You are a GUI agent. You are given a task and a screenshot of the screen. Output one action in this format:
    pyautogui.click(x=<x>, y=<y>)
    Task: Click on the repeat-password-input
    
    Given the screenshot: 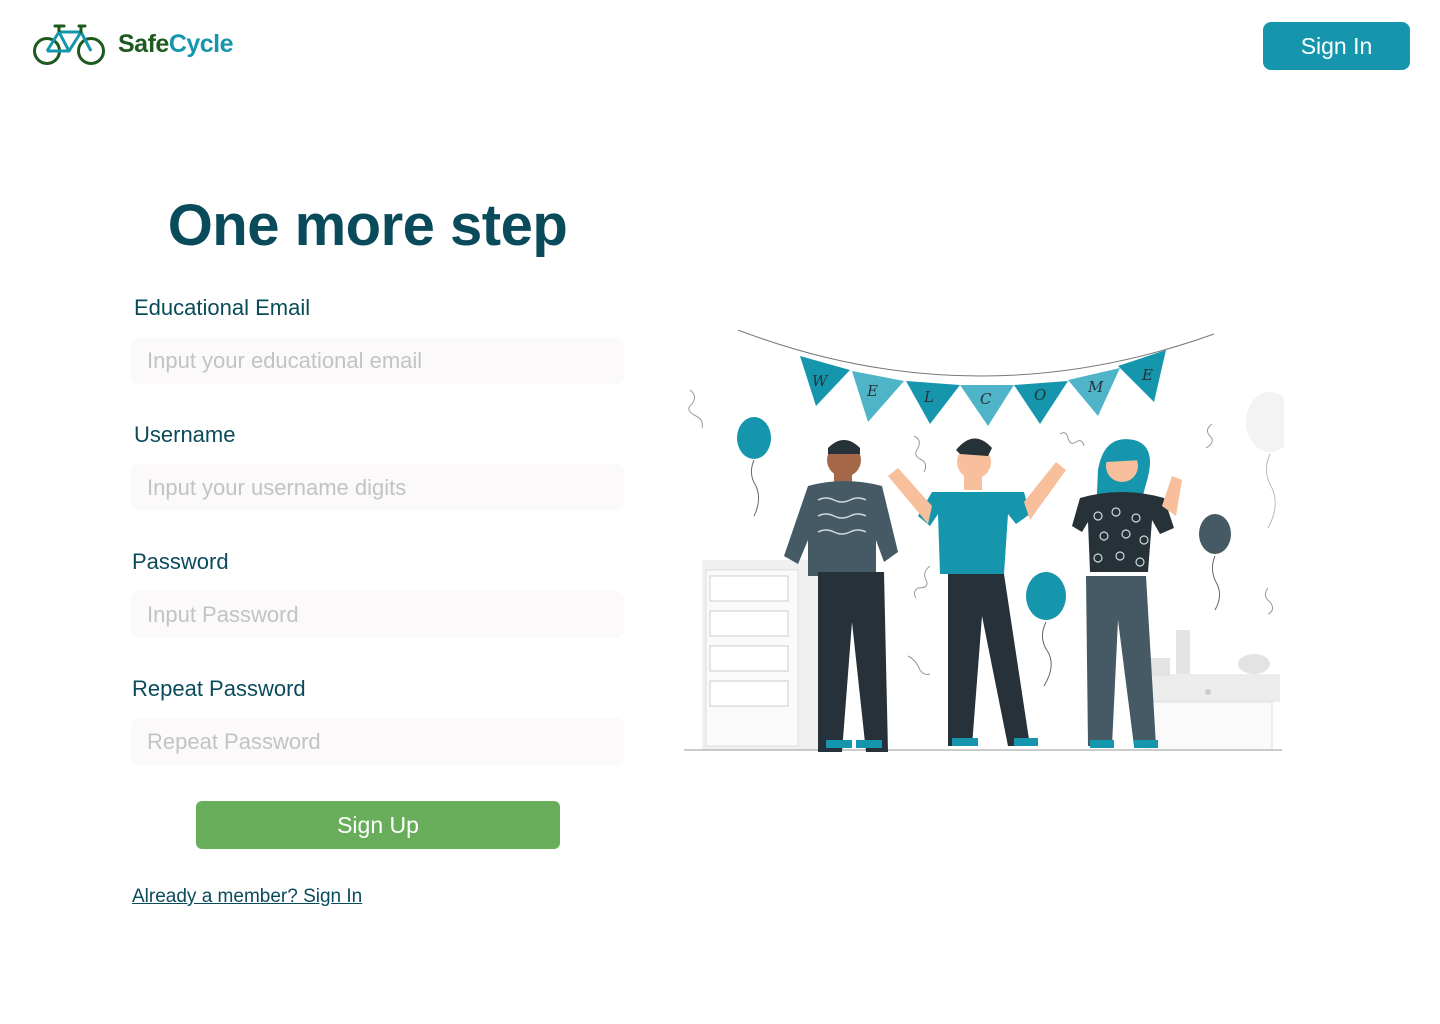 What is the action you would take?
    pyautogui.click(x=377, y=741)
    